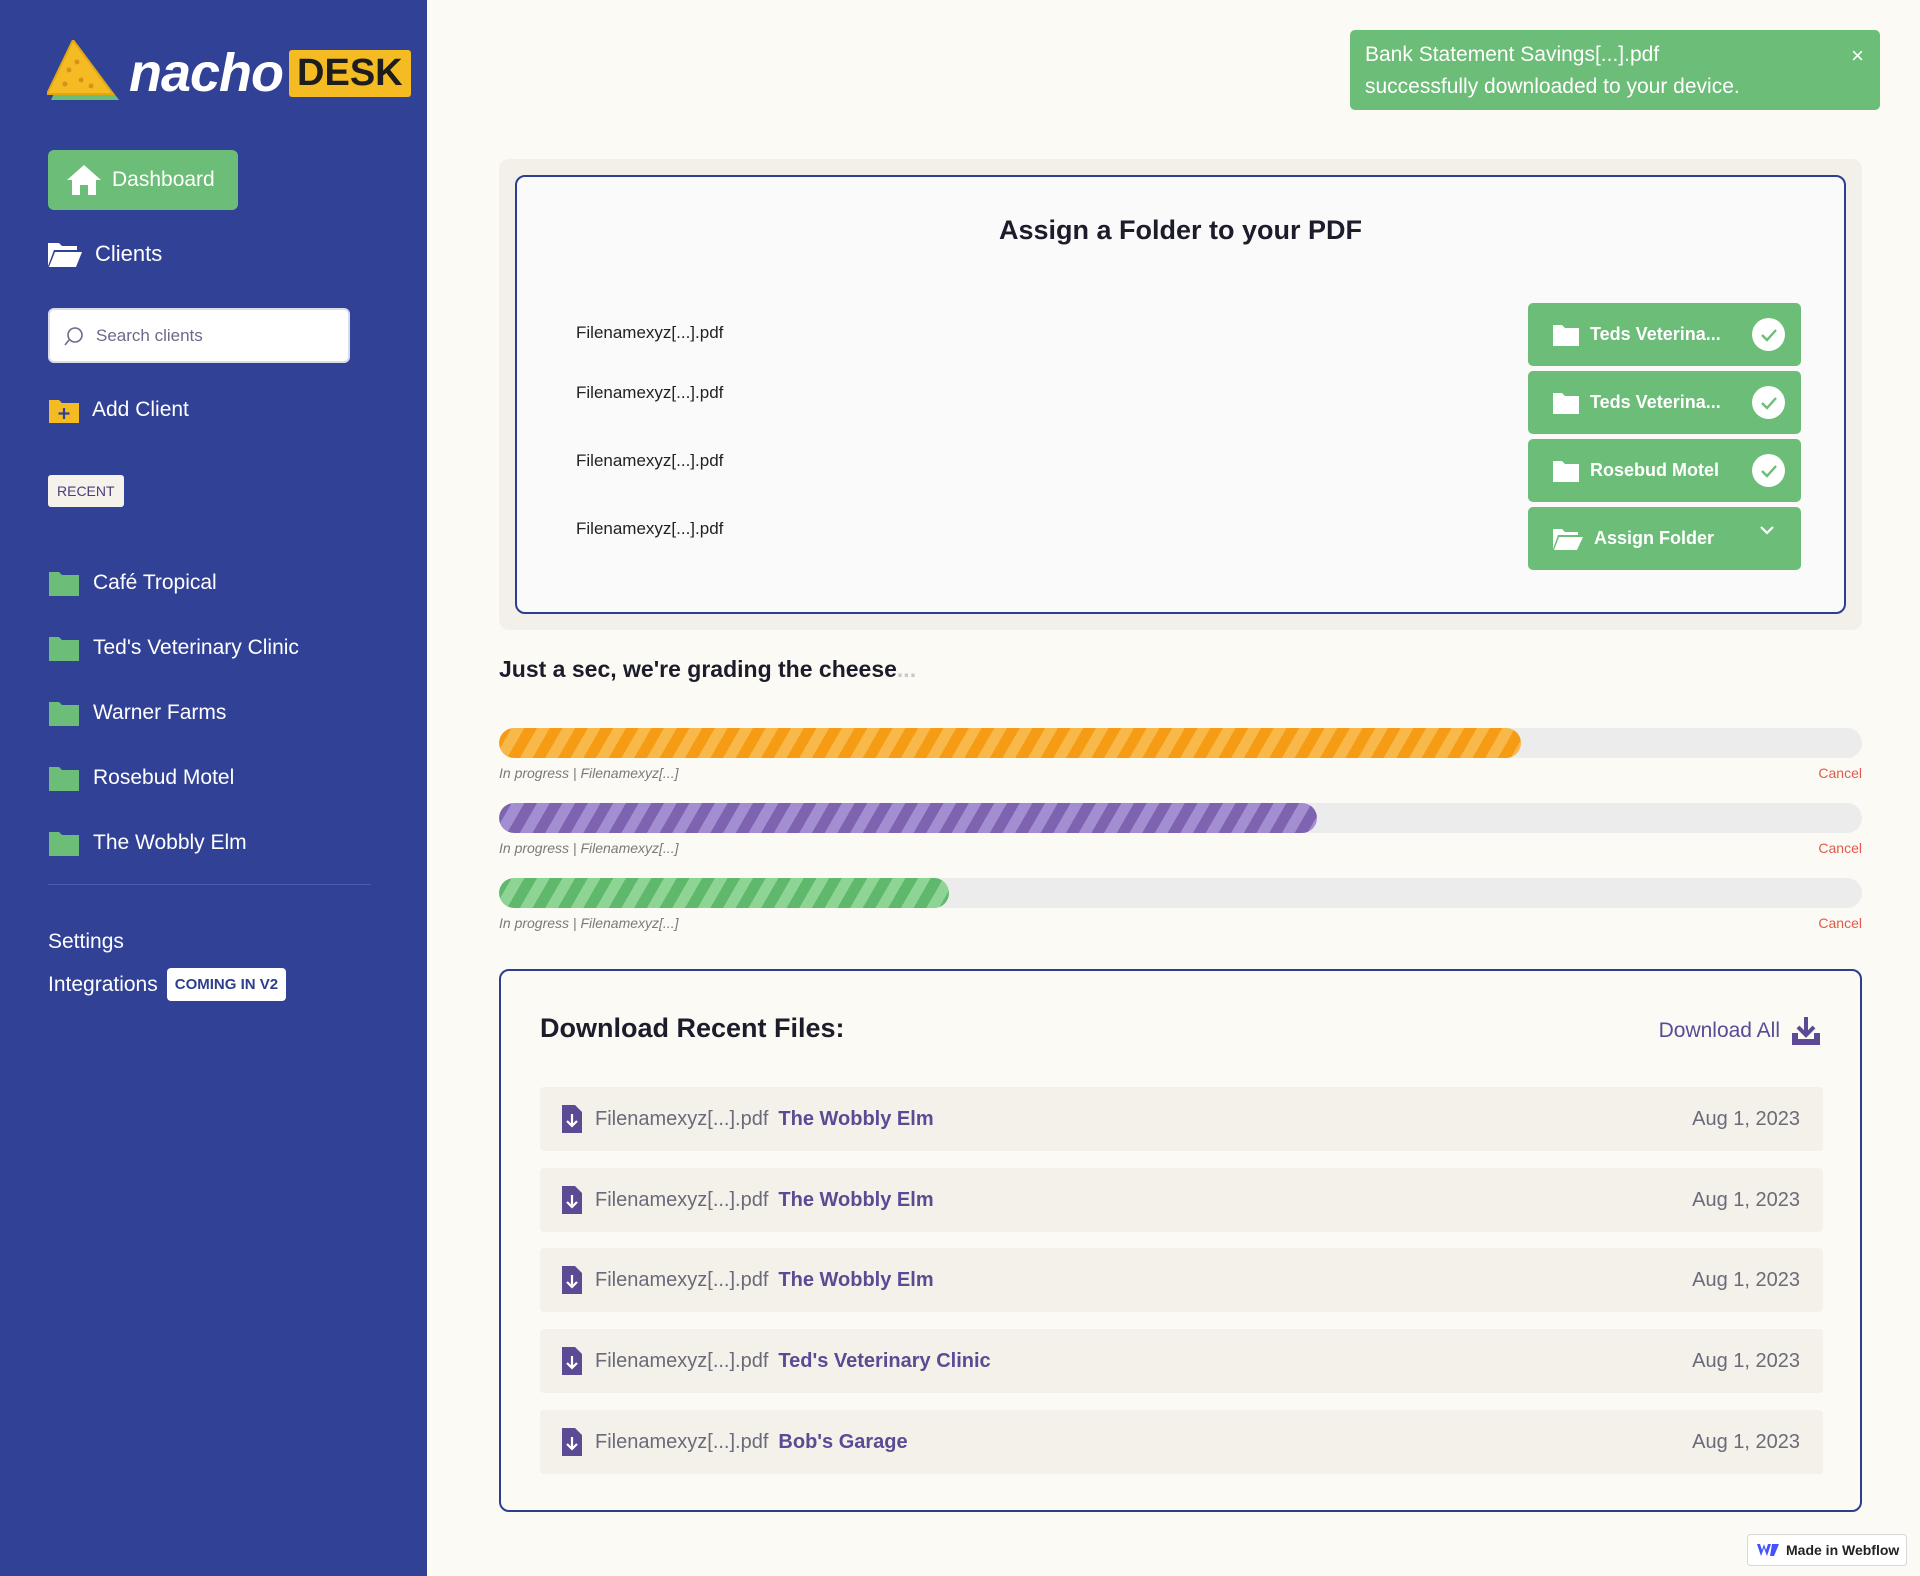 Image resolution: width=1920 pixels, height=1576 pixels. Describe the element at coordinates (692, 1028) in the screenshot. I see `downloads-title: Download Recent Files:` at that location.